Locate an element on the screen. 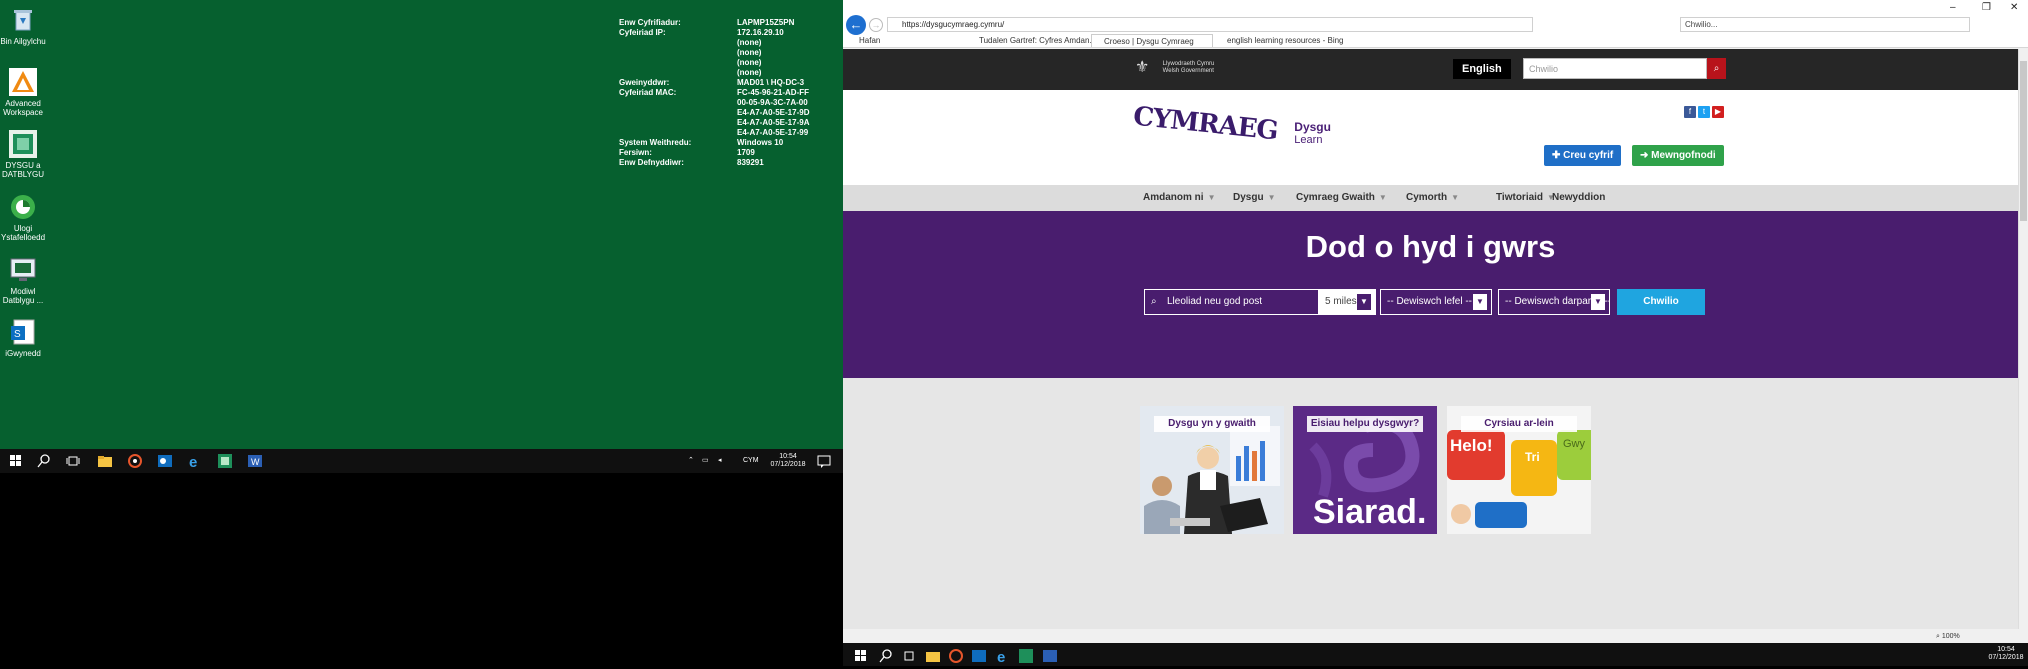  zoom-level: ⌕ 100% is located at coordinates (1948, 637).